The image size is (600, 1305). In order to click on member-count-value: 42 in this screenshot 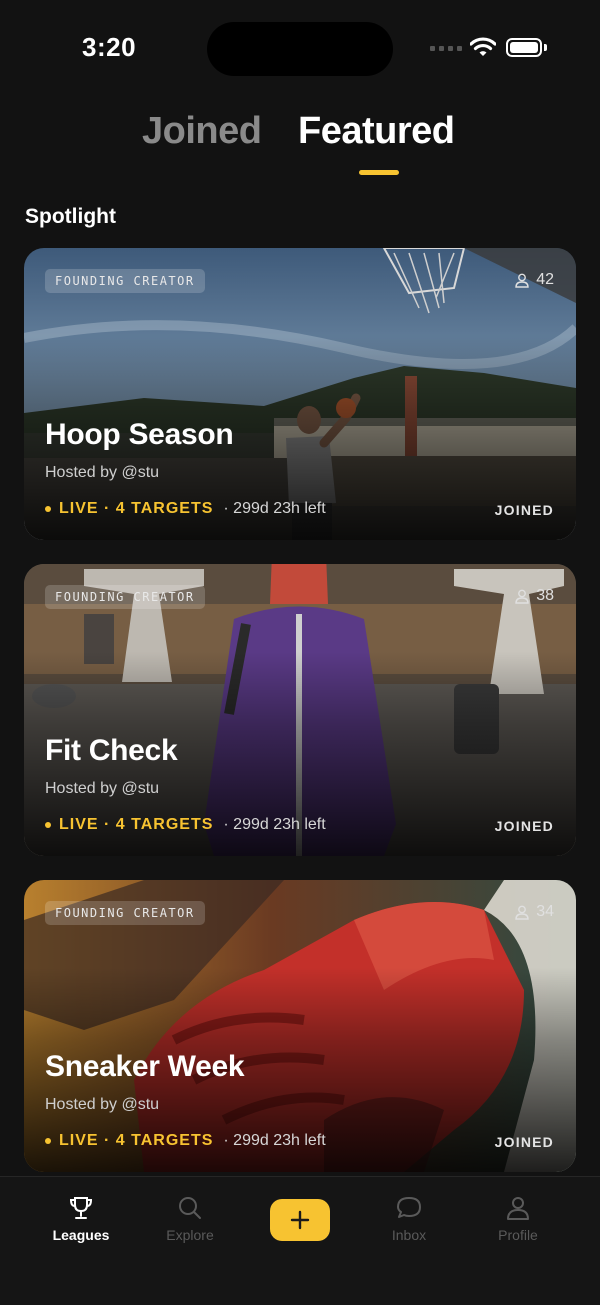, I will do `click(545, 279)`.